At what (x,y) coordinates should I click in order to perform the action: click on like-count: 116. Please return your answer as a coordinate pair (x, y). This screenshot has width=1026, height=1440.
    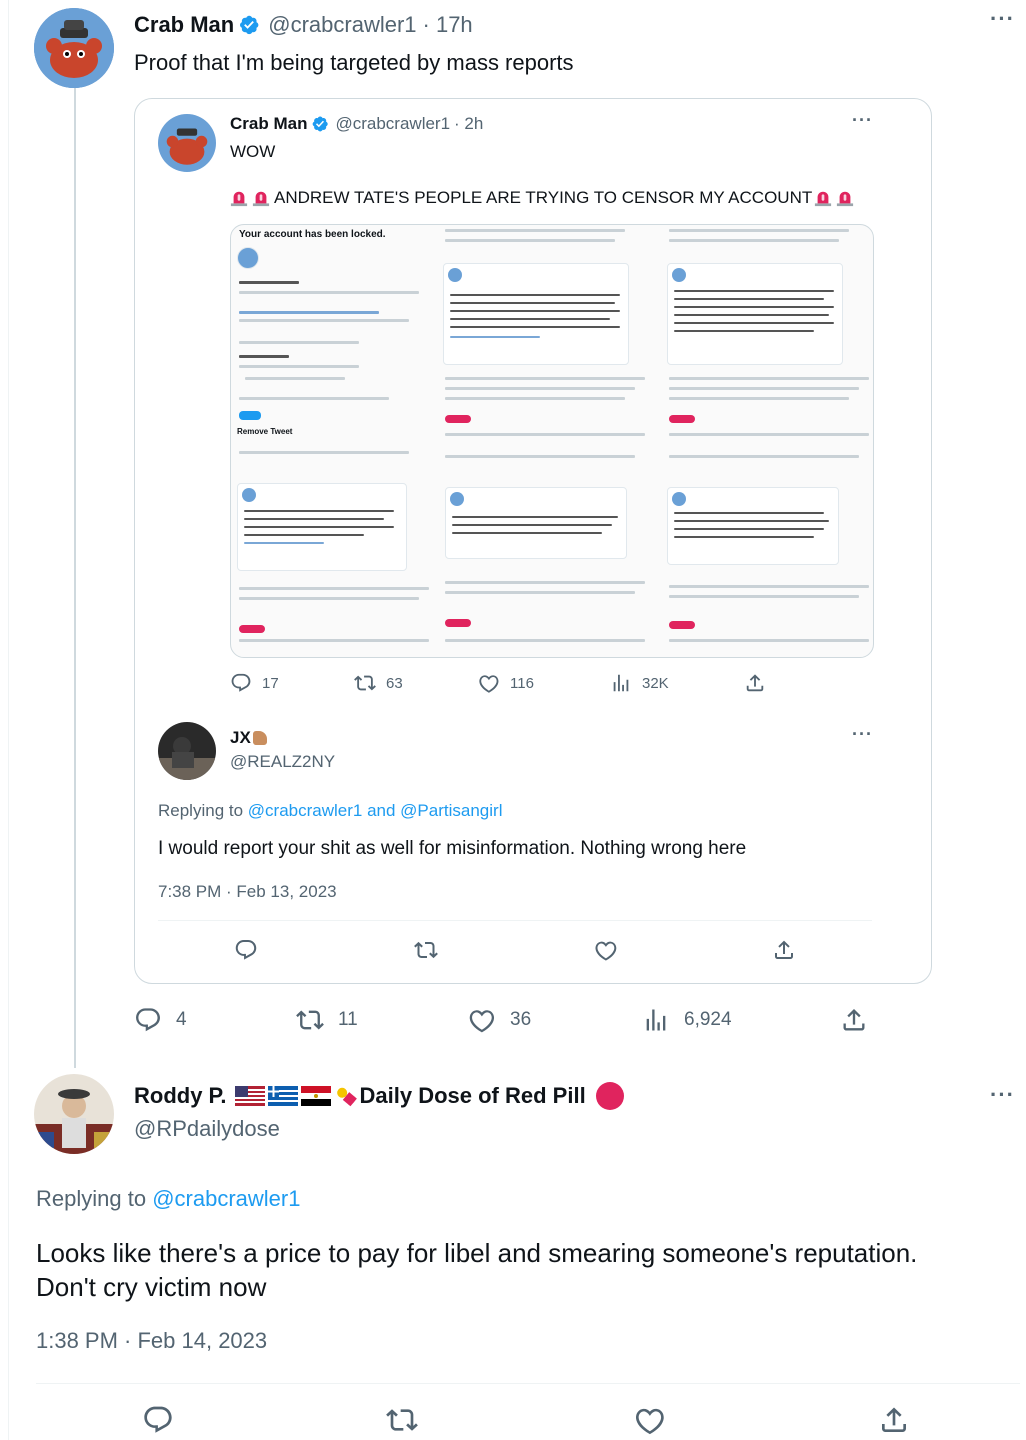
    Looking at the image, I should click on (522, 683).